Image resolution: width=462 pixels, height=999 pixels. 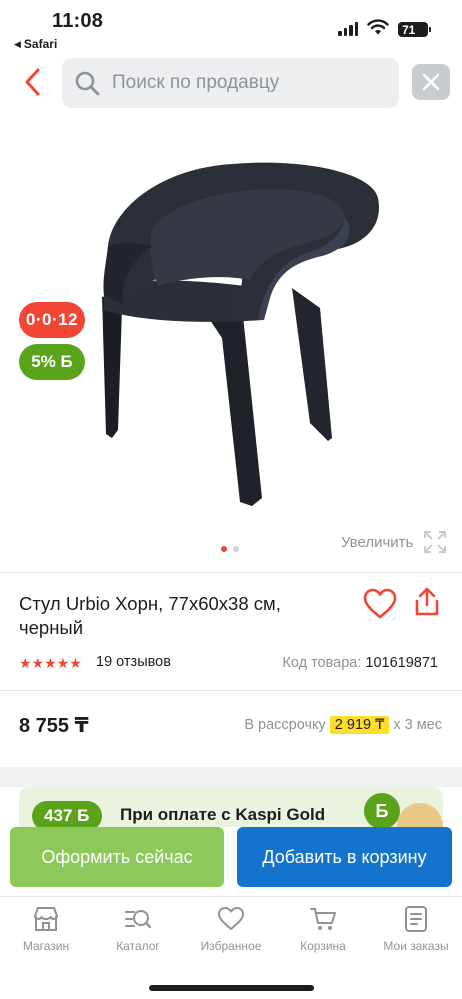 I want to click on promo-bonus-pill: 437 Б, so click(x=67, y=814).